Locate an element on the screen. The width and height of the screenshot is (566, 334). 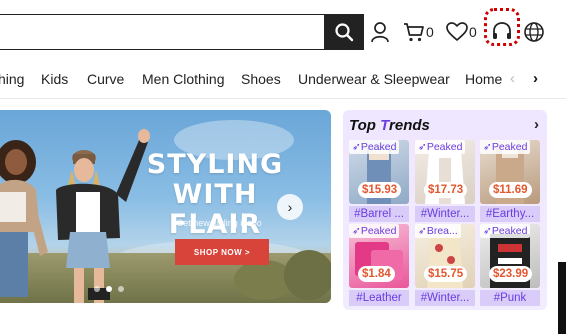
nav-item-home: Home is located at coordinates (483, 79).